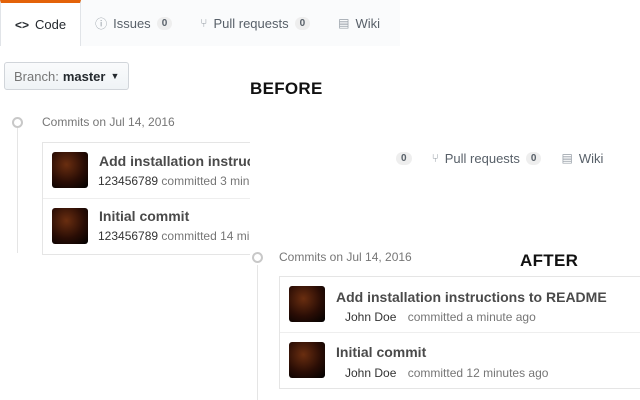 The width and height of the screenshot is (640, 400). I want to click on repo-tab-bar: 0 ⑂ Pull requests 0 ▤ Wiki, so click(445, 158).